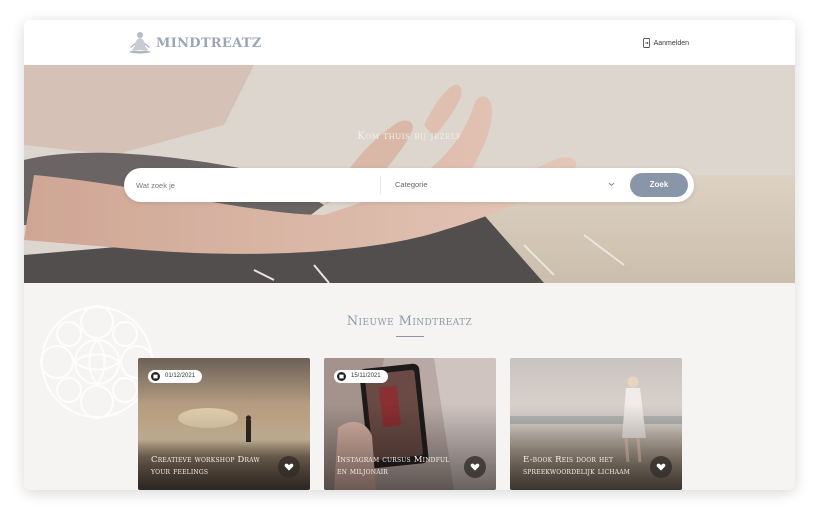 The width and height of the screenshot is (819, 513). What do you see at coordinates (140, 43) in the screenshot?
I see `meditation-logo-icon` at bounding box center [140, 43].